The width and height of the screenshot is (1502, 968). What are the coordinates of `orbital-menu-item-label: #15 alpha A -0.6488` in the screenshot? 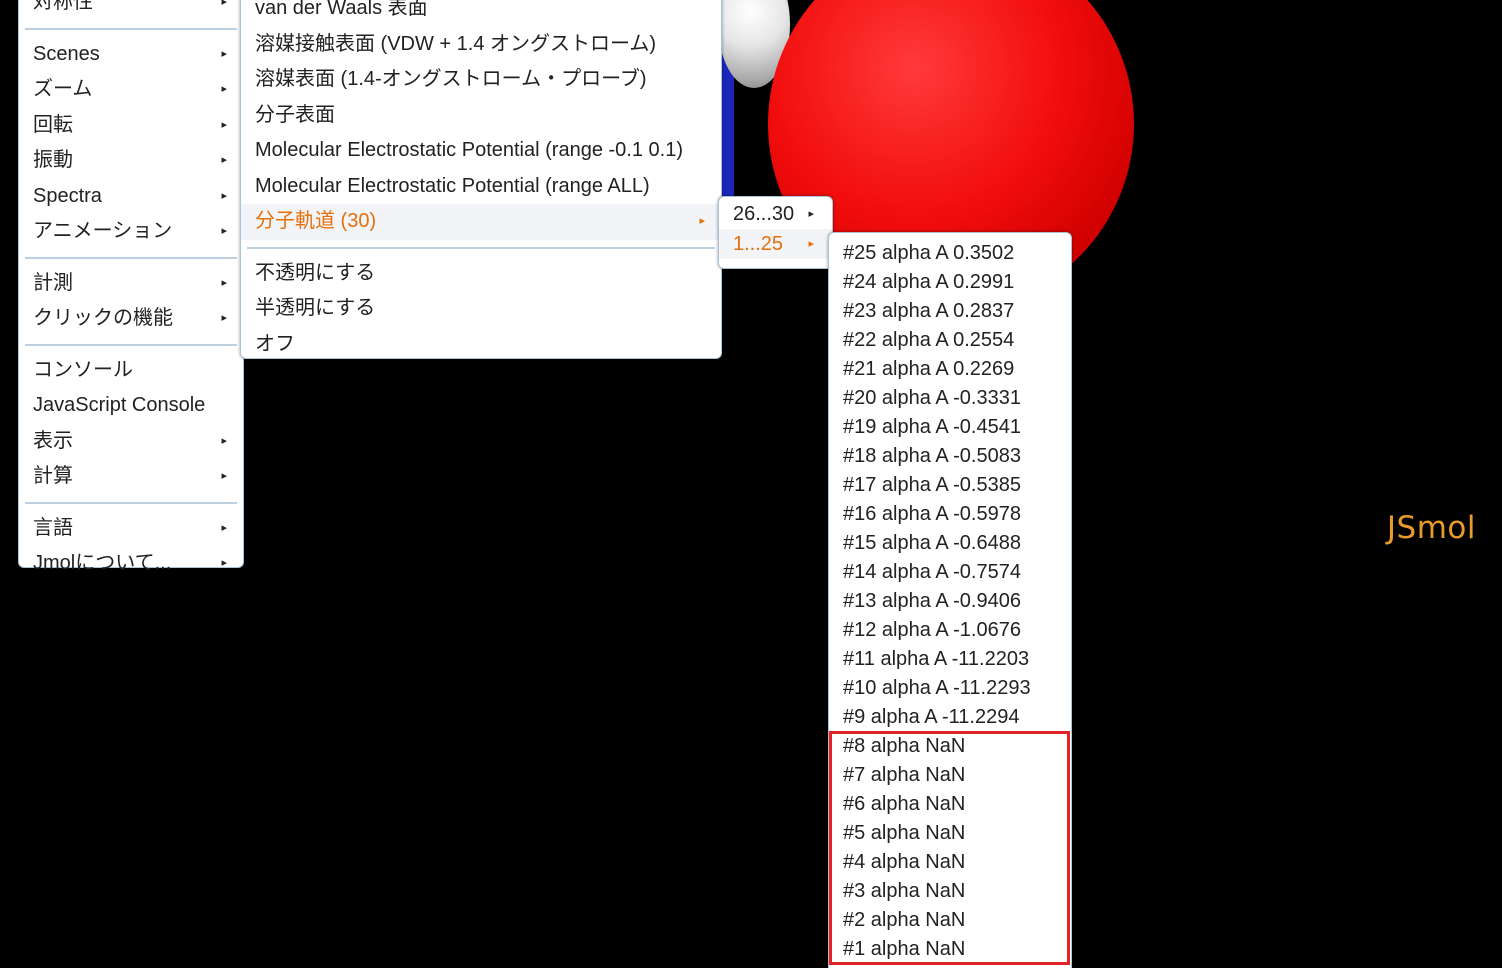 It's located at (932, 543).